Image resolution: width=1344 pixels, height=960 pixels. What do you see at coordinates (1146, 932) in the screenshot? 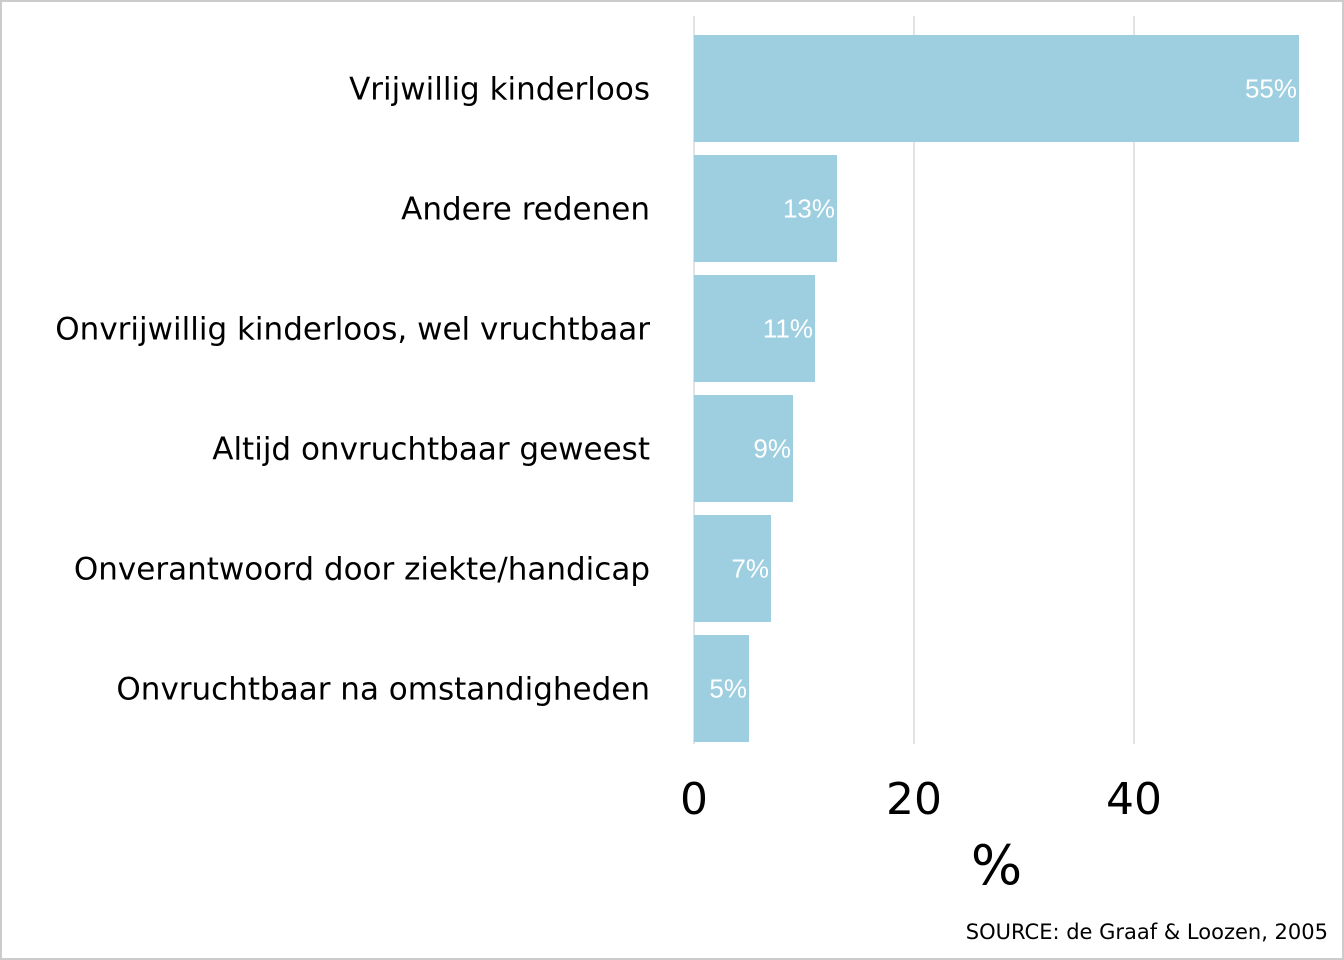
I see `source-note: SOURCE: de Graaf & Loozen, 2005` at bounding box center [1146, 932].